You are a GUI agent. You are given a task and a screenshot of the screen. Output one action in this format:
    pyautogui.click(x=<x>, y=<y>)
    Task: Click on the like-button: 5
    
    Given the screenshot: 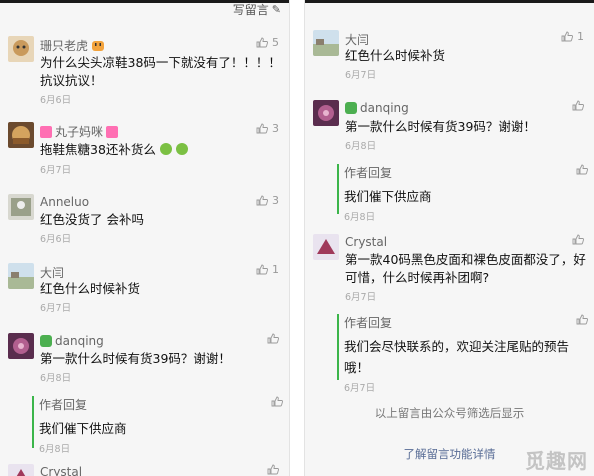 What is the action you would take?
    pyautogui.click(x=267, y=42)
    